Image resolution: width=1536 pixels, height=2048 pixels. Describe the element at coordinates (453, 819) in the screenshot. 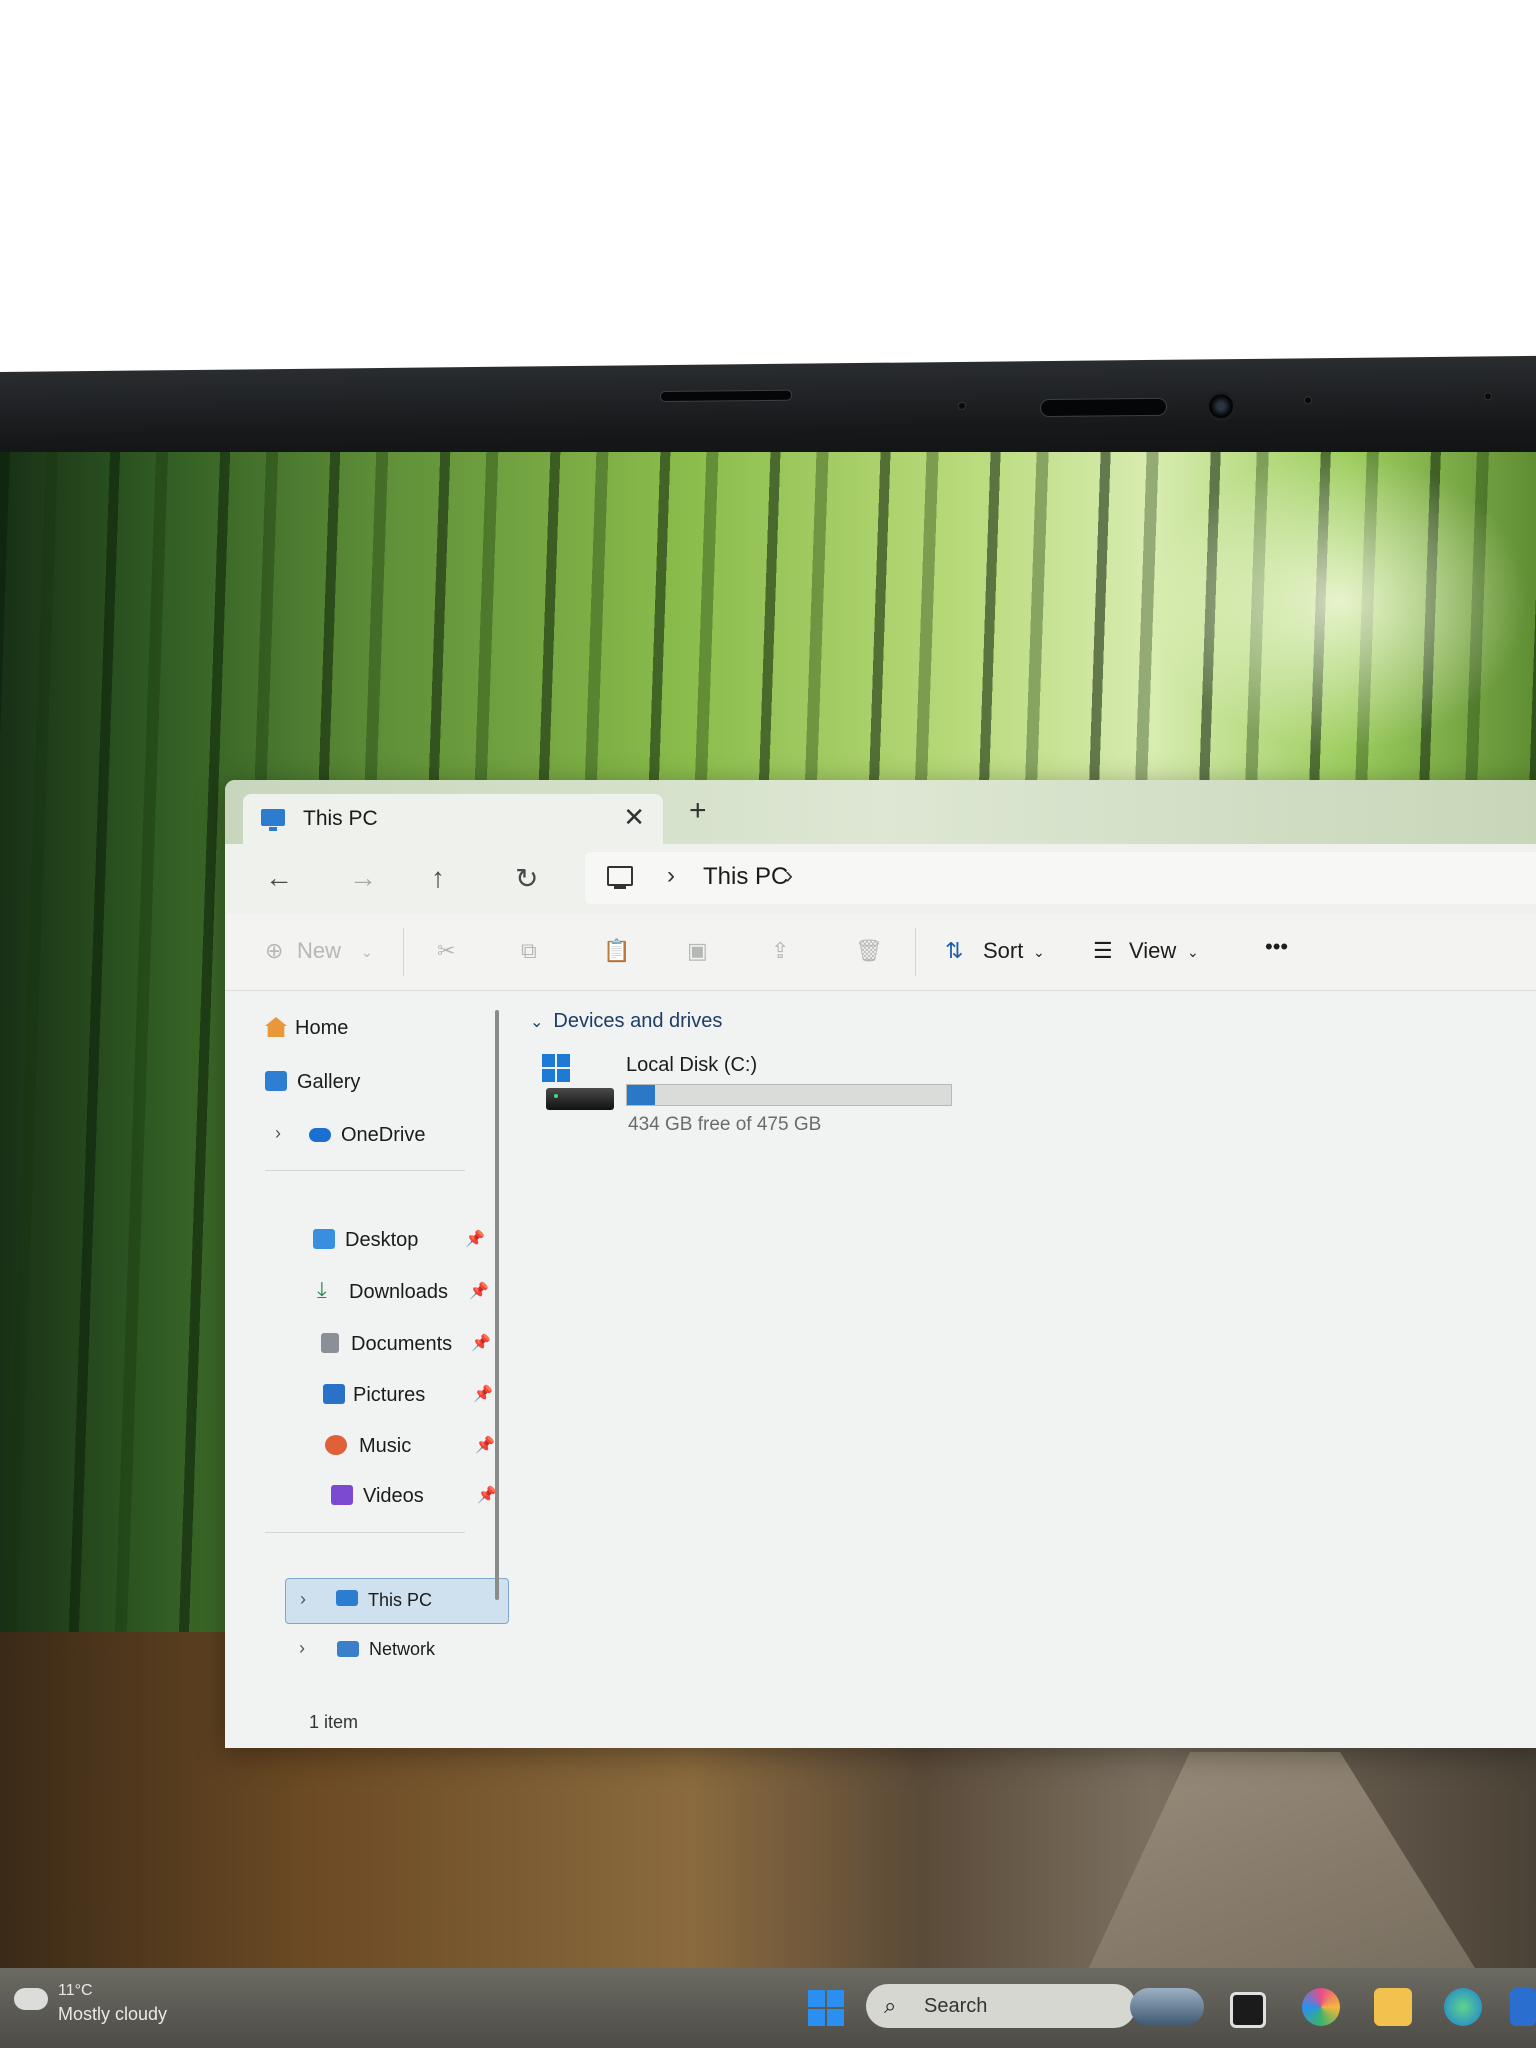

I see `tab-this-pc: This PC ✕` at that location.